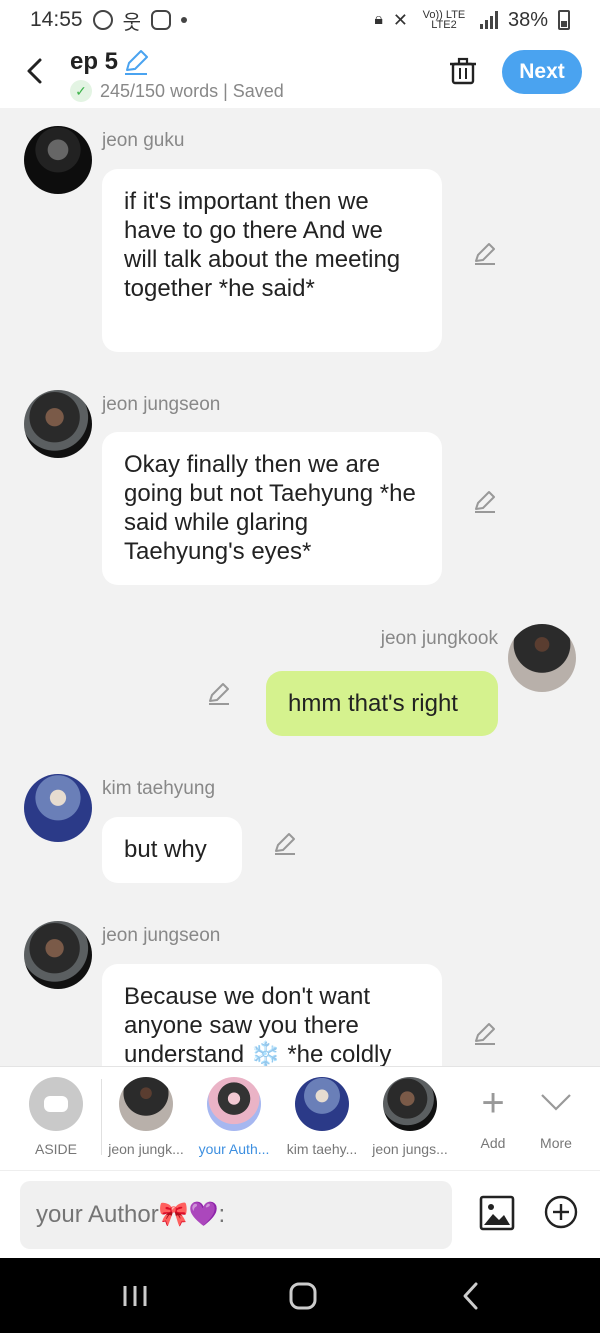 This screenshot has width=600, height=1333. Describe the element at coordinates (300, 20) in the screenshot. I see `status-bar: 14:55 웃 🔒︎ ✕ Vo)) LTE LTE2 38%` at that location.